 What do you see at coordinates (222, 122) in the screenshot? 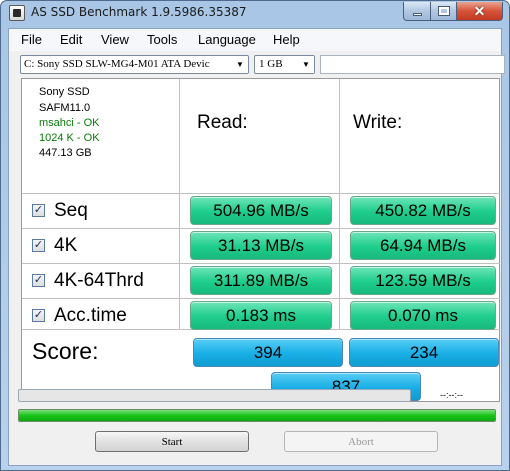
I see `read-column-header: Read:` at bounding box center [222, 122].